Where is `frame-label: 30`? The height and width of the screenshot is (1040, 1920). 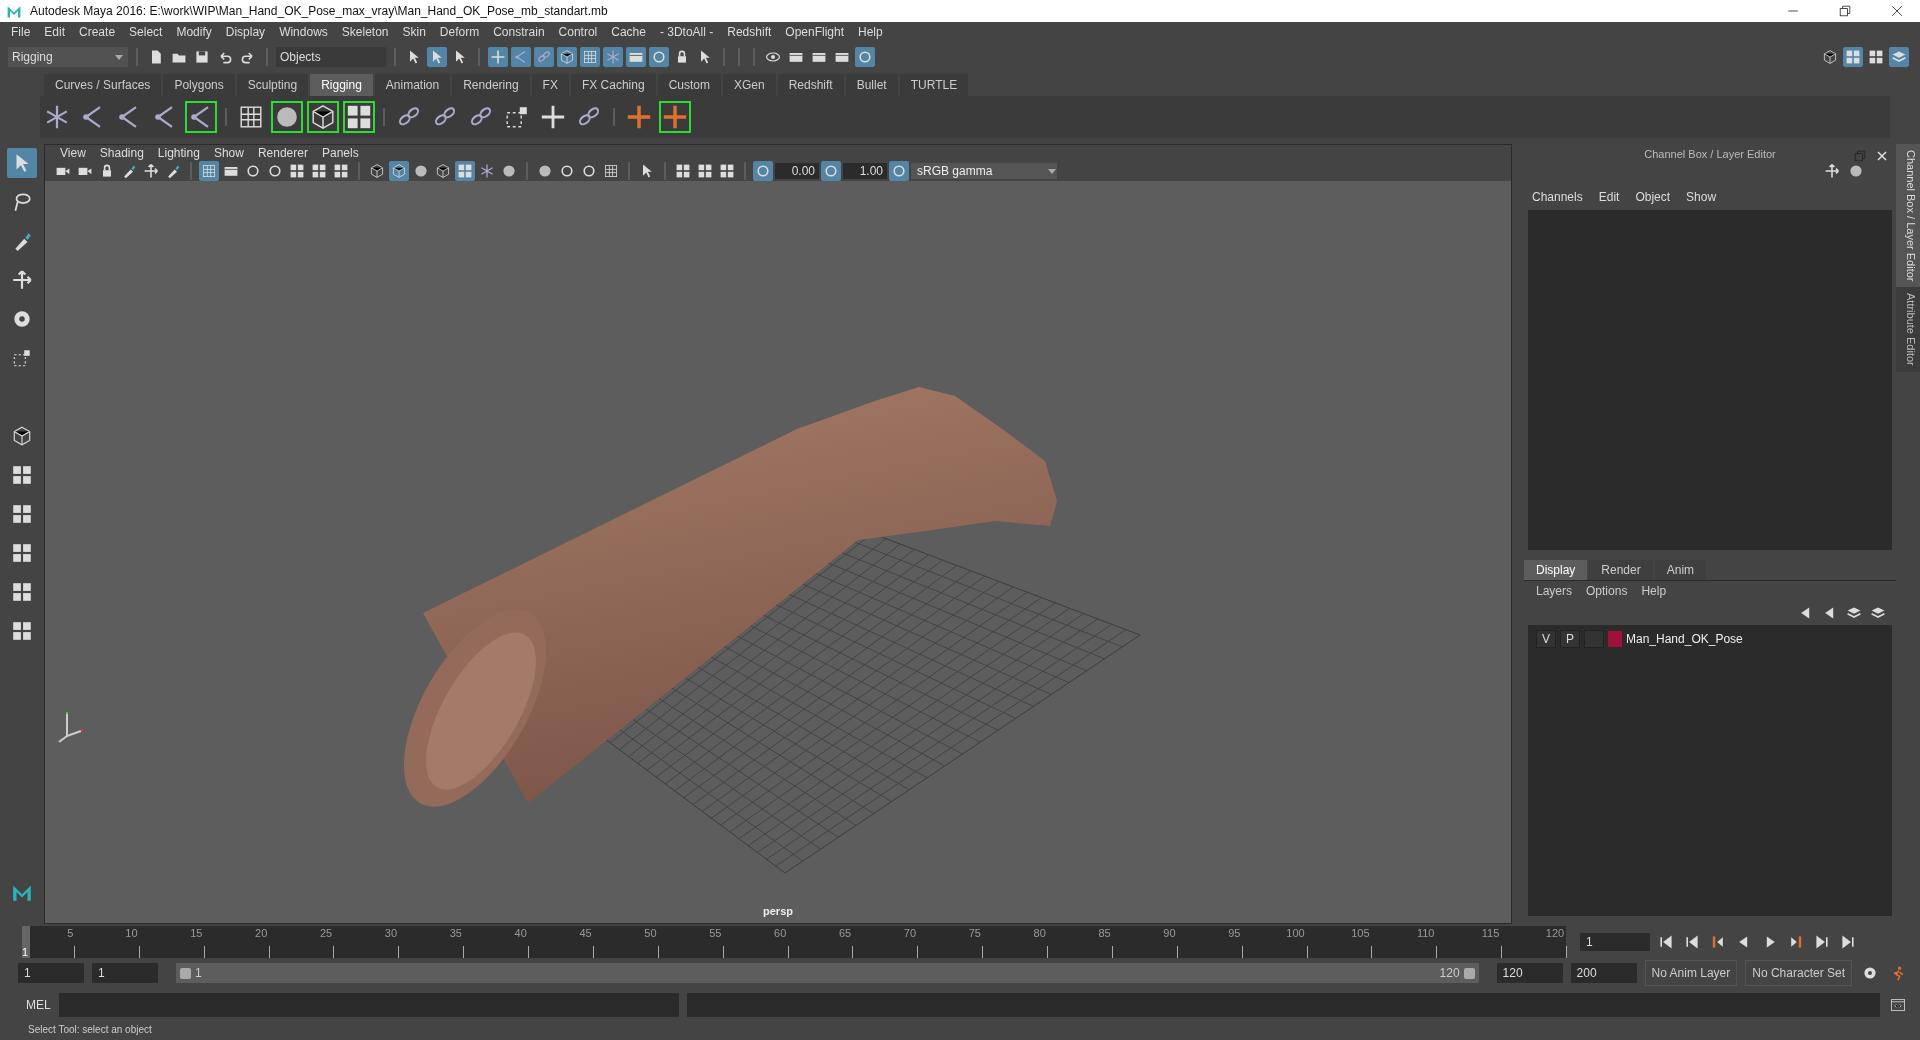 frame-label: 30 is located at coordinates (391, 933).